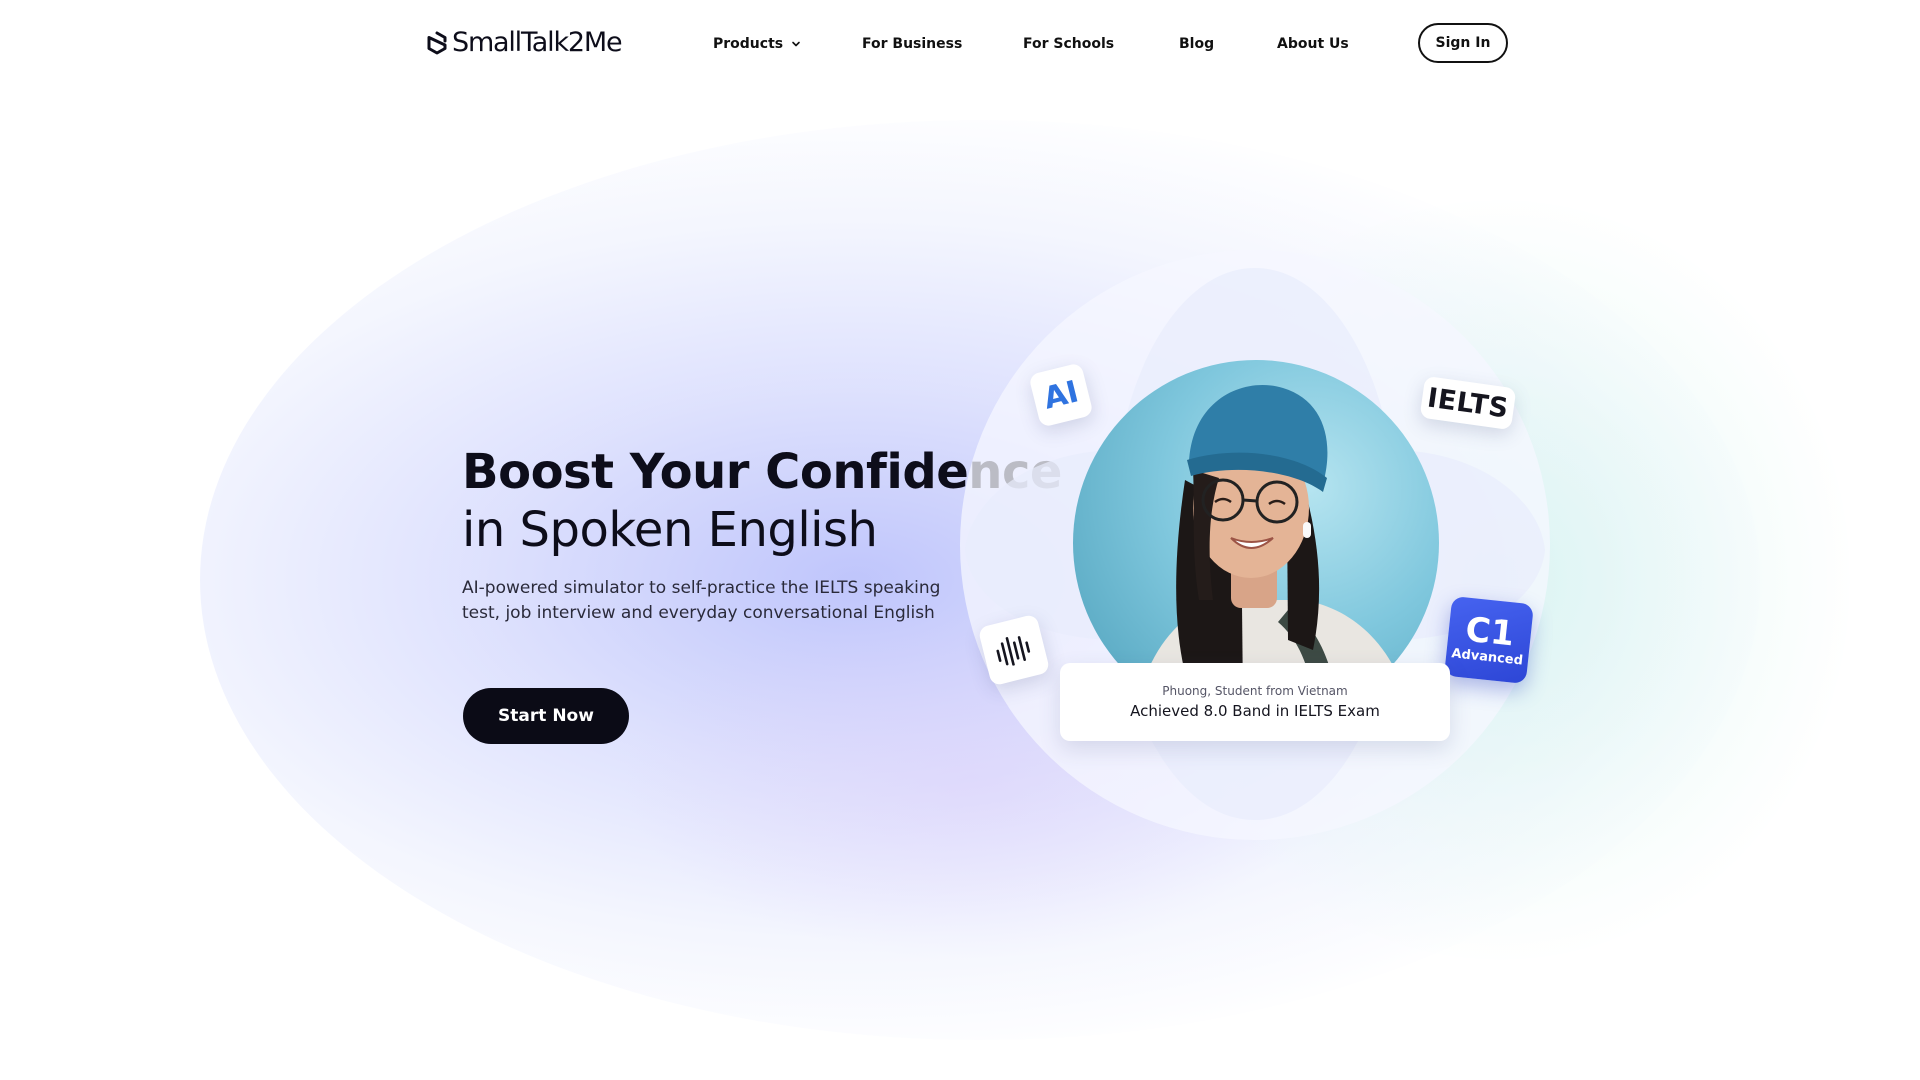 This screenshot has height=1080, width=1920. I want to click on sound-wave-icon, so click(1013, 651).